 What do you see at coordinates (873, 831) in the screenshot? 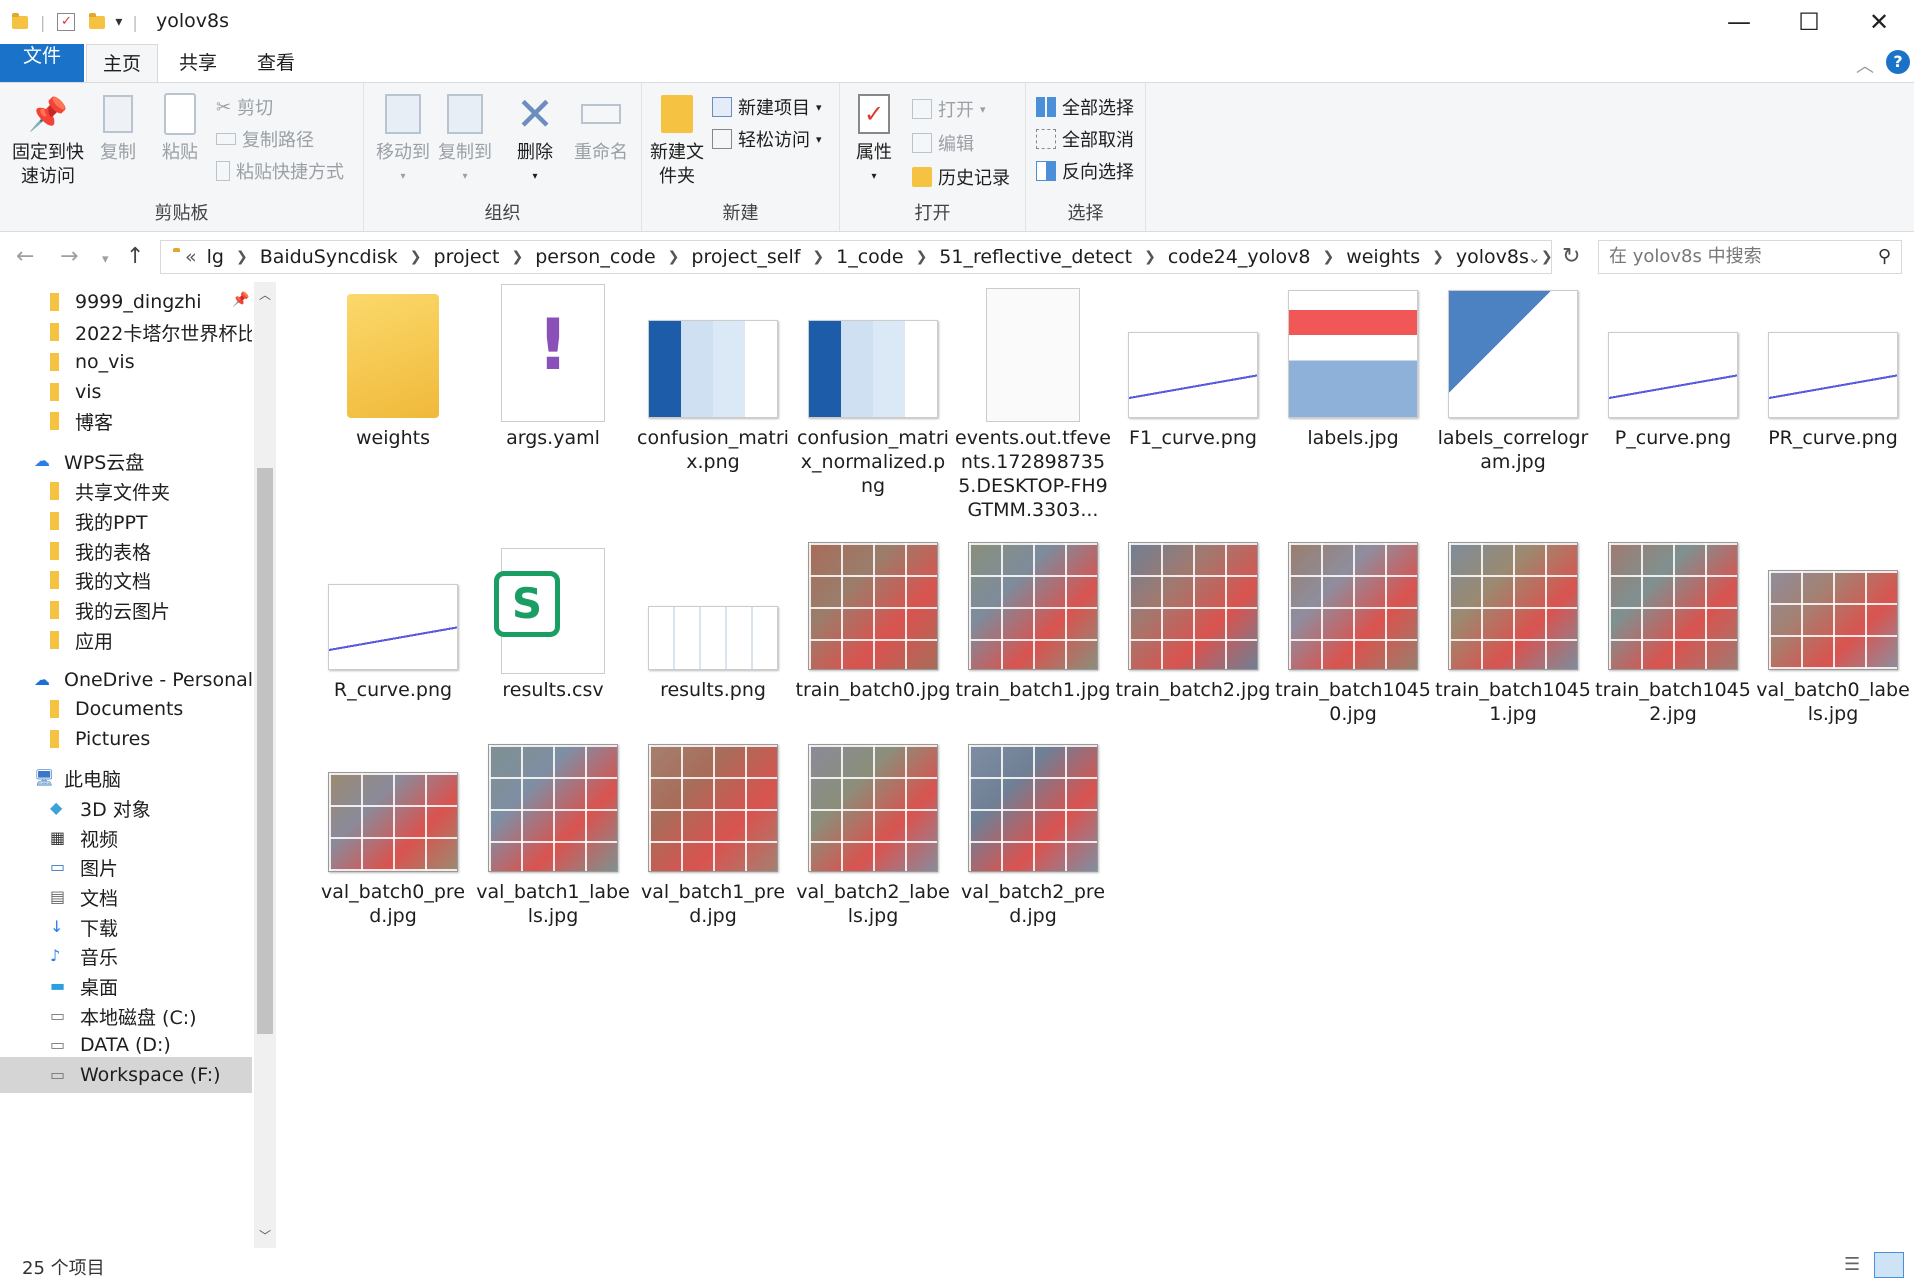
I see `file-item: val_batch2_labels.jpg` at bounding box center [873, 831].